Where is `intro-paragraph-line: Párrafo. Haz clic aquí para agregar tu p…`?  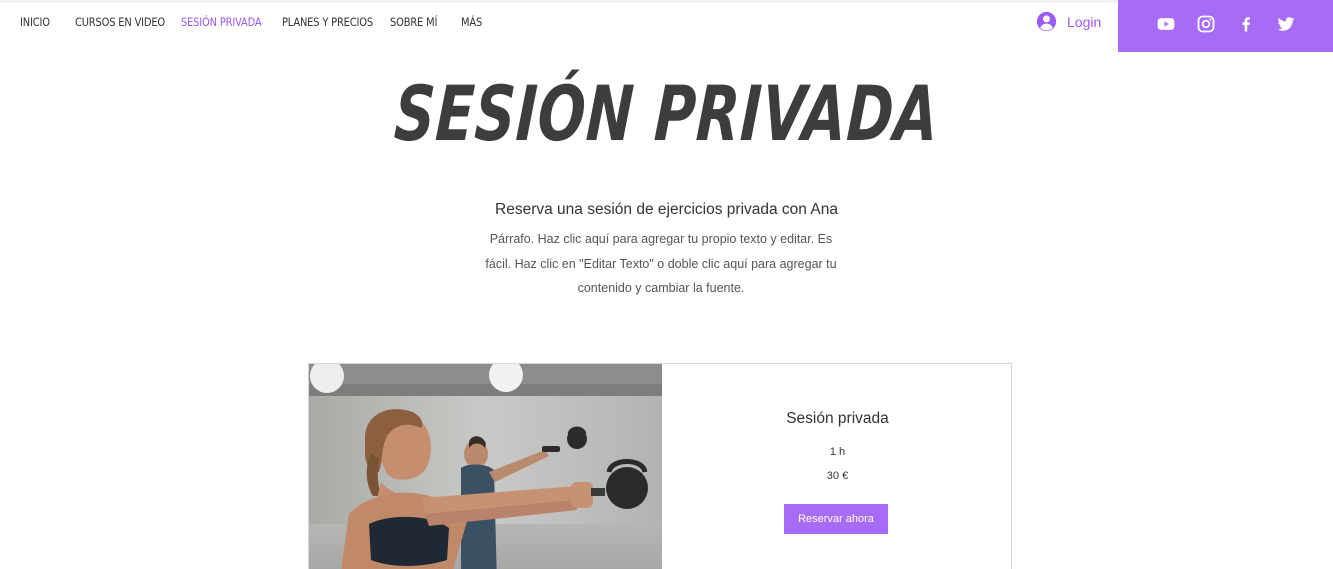
intro-paragraph-line: Párrafo. Haz clic aquí para agregar tu p… is located at coordinates (661, 239).